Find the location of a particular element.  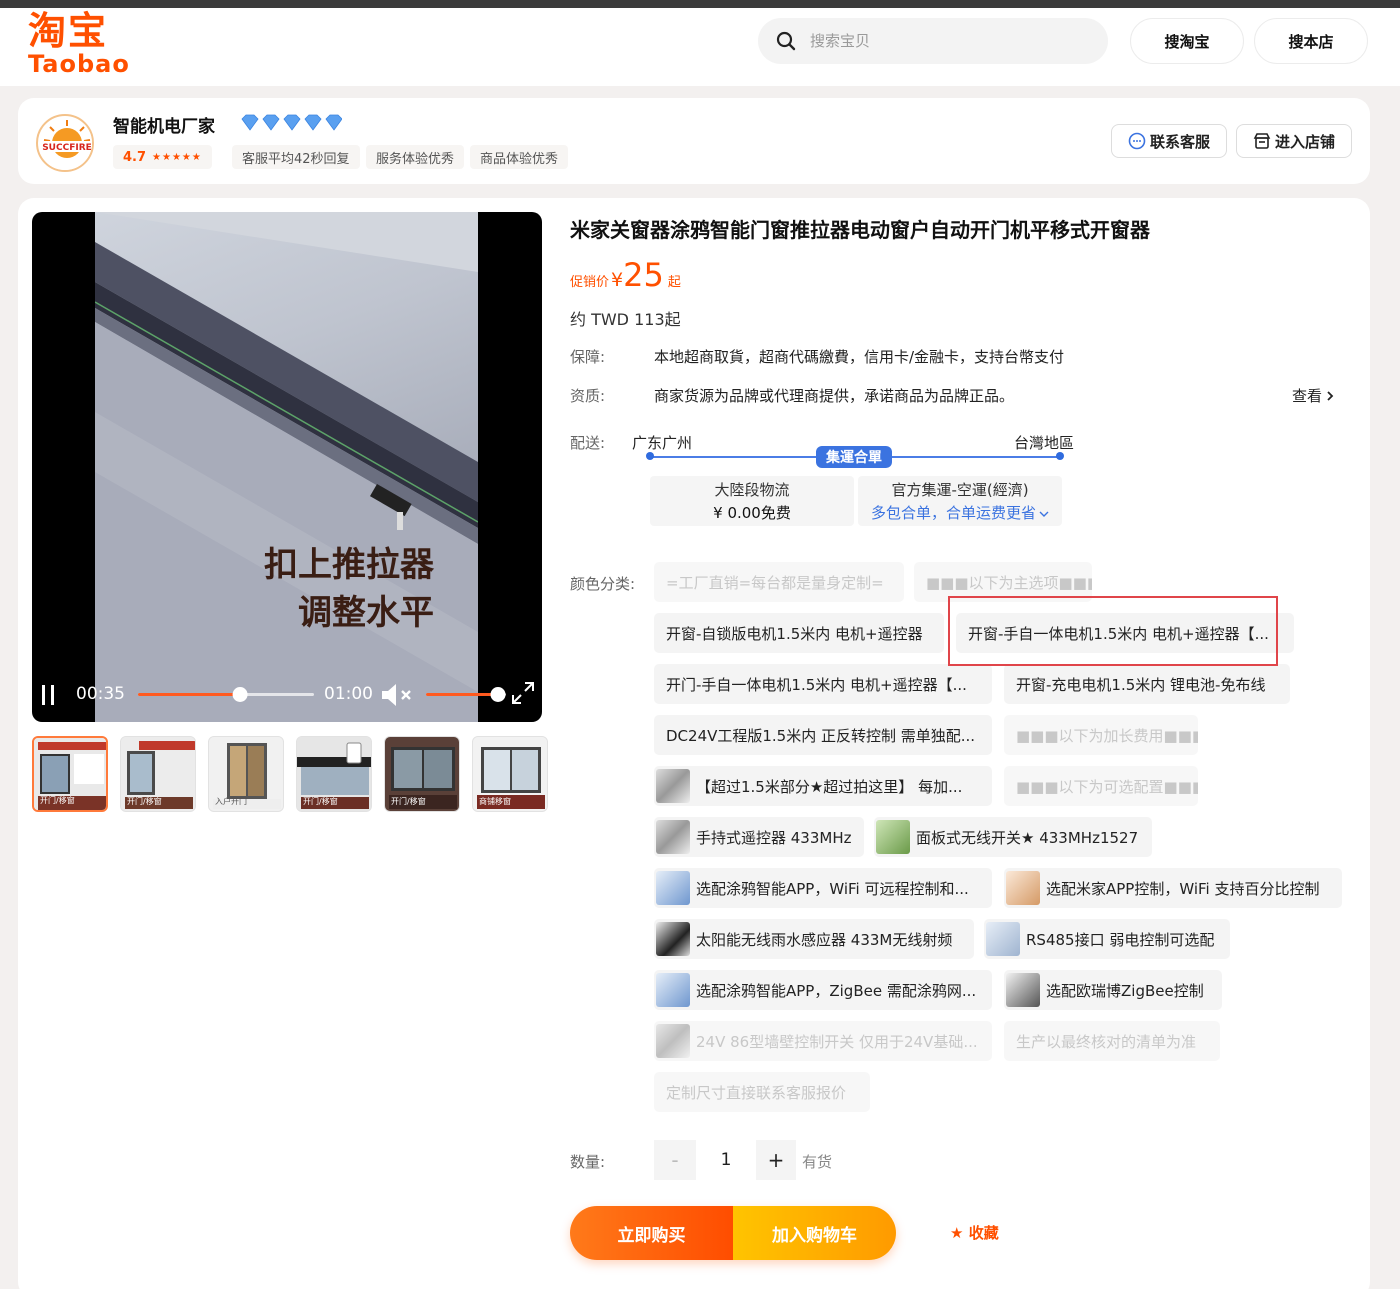

favorite-button: ★ 收藏 is located at coordinates (974, 1232).